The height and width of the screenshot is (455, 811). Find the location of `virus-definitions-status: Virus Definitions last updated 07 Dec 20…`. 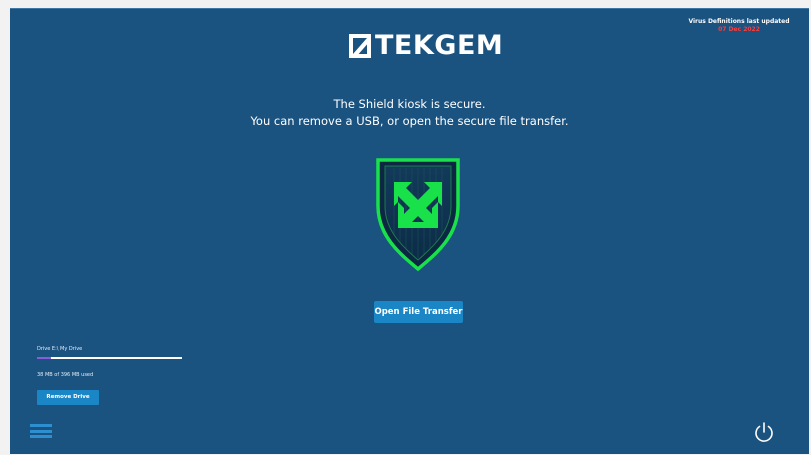

virus-definitions-status: Virus Definitions last updated 07 Dec 20… is located at coordinates (739, 26).